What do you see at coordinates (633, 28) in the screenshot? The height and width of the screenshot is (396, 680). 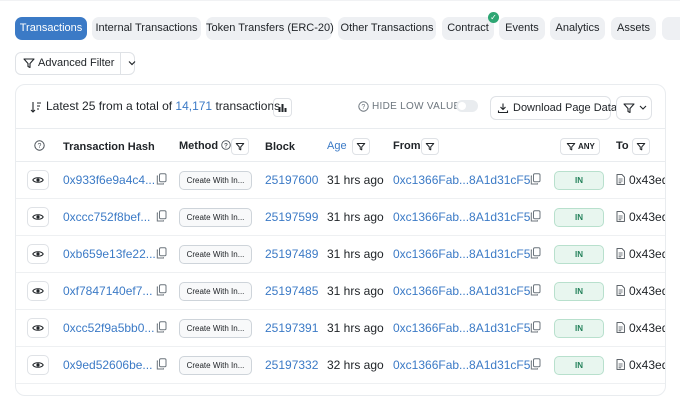 I see `tab-assets: Assets` at bounding box center [633, 28].